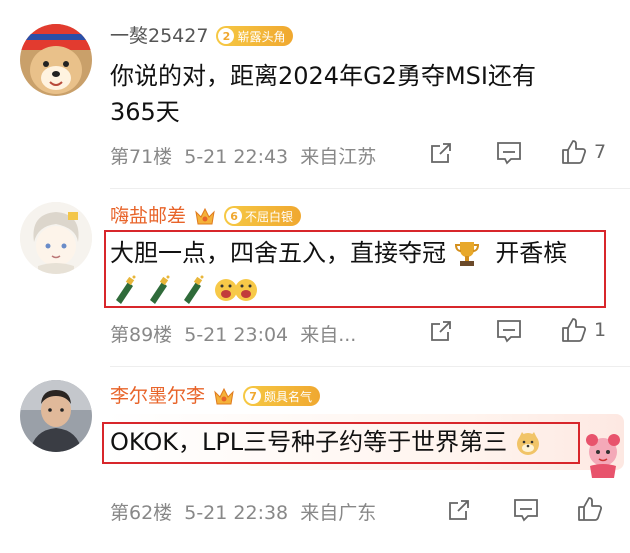 The height and width of the screenshot is (553, 630). Describe the element at coordinates (236, 157) in the screenshot. I see `timestamp: 5-21 22:43` at that location.